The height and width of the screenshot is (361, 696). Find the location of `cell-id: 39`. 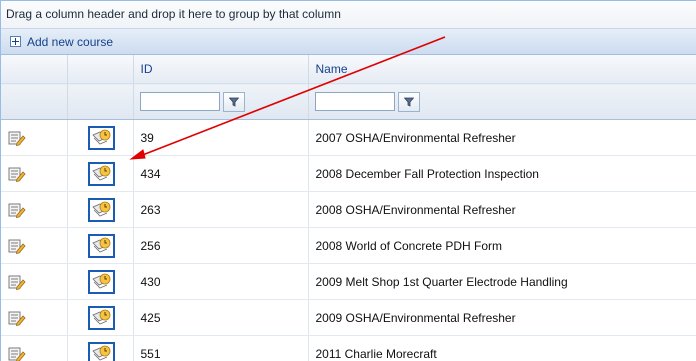

cell-id: 39 is located at coordinates (221, 137).